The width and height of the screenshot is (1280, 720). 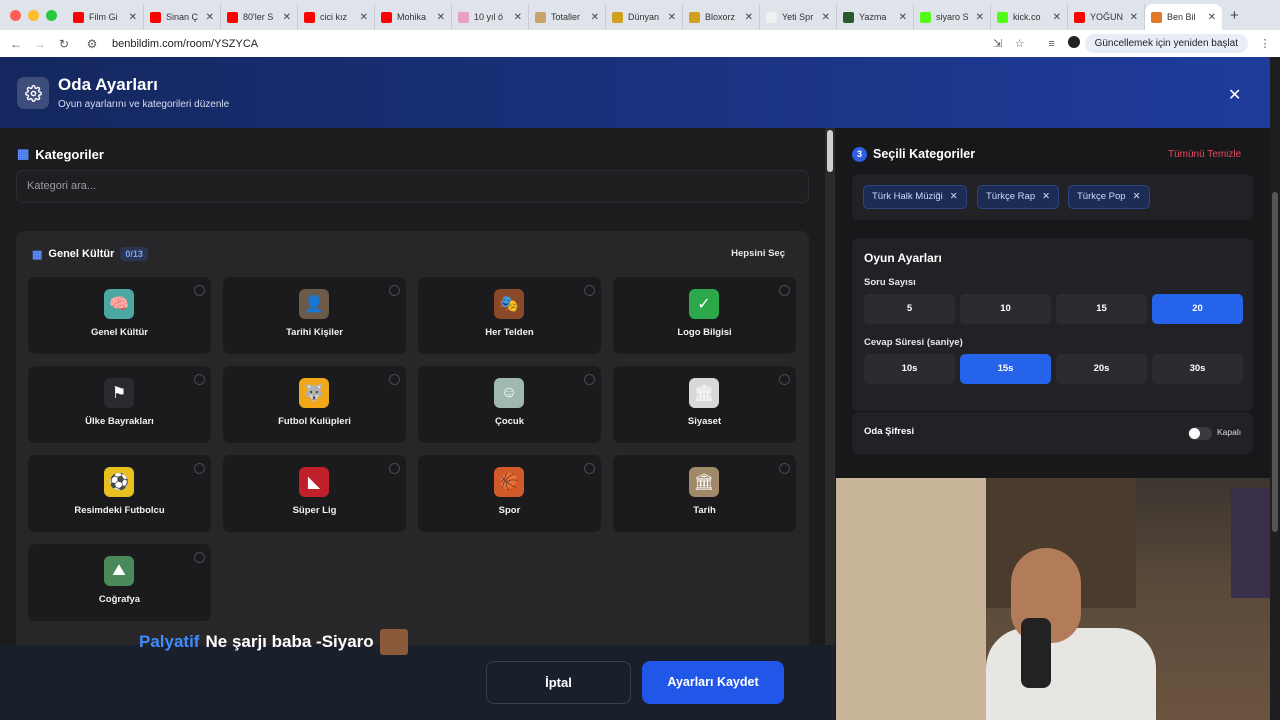 I want to click on reload-icon: ↻, so click(x=64, y=44).